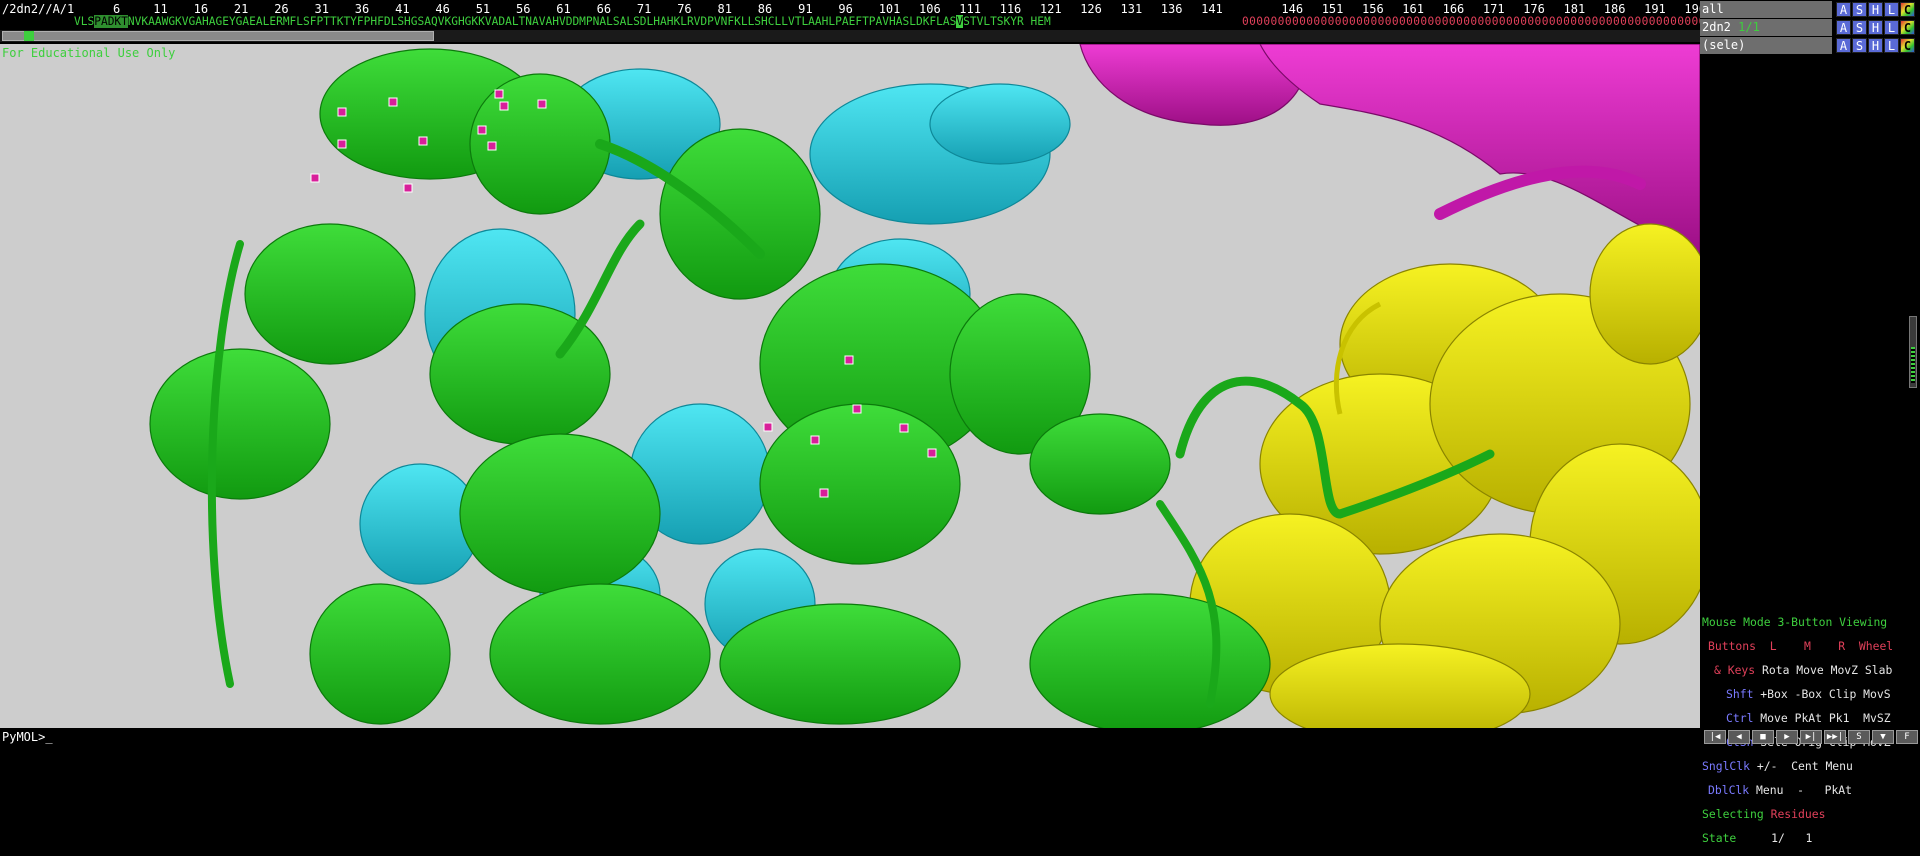 This screenshot has width=1920, height=856. I want to click on residue-number: 96, so click(845, 9).